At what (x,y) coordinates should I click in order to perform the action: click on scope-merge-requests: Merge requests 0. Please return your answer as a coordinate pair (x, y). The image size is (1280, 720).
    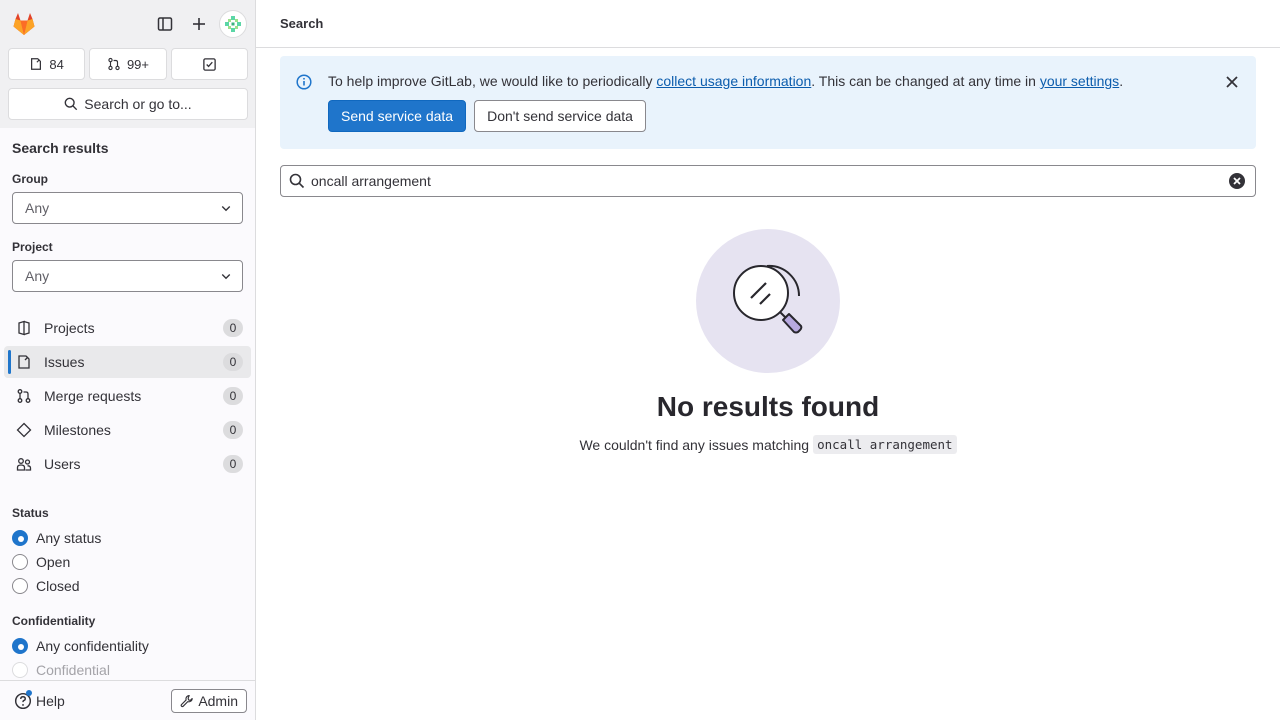
    Looking at the image, I should click on (127, 396).